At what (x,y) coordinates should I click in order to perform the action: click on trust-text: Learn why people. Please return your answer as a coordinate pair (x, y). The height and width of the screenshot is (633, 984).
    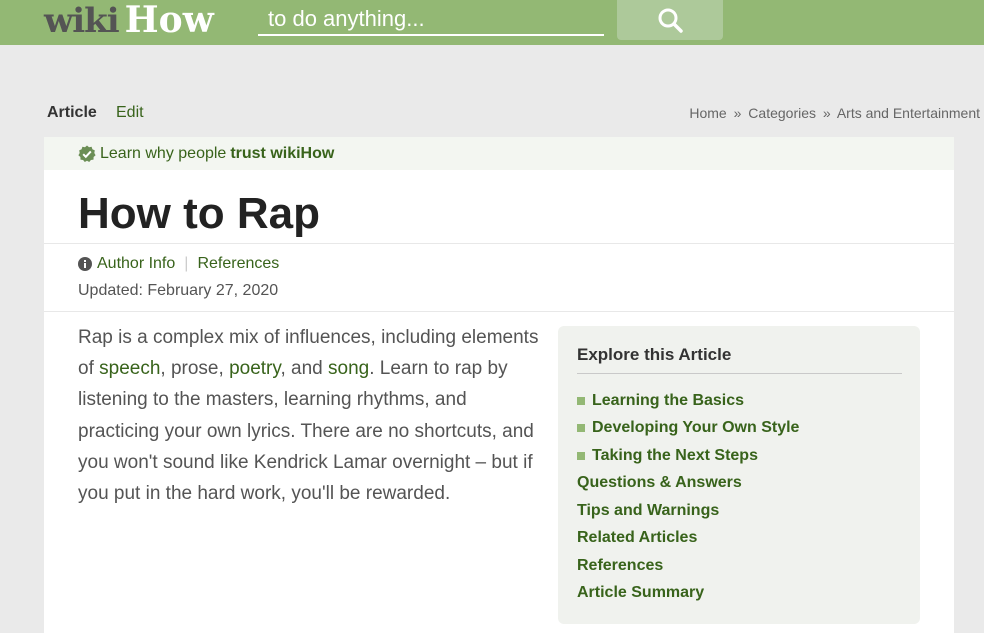
    Looking at the image, I should click on (163, 153).